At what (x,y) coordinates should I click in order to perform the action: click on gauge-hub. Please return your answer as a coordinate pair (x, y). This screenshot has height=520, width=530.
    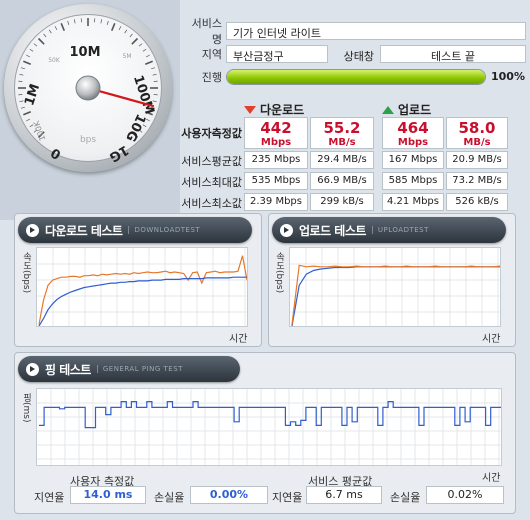
    Looking at the image, I should click on (88, 88).